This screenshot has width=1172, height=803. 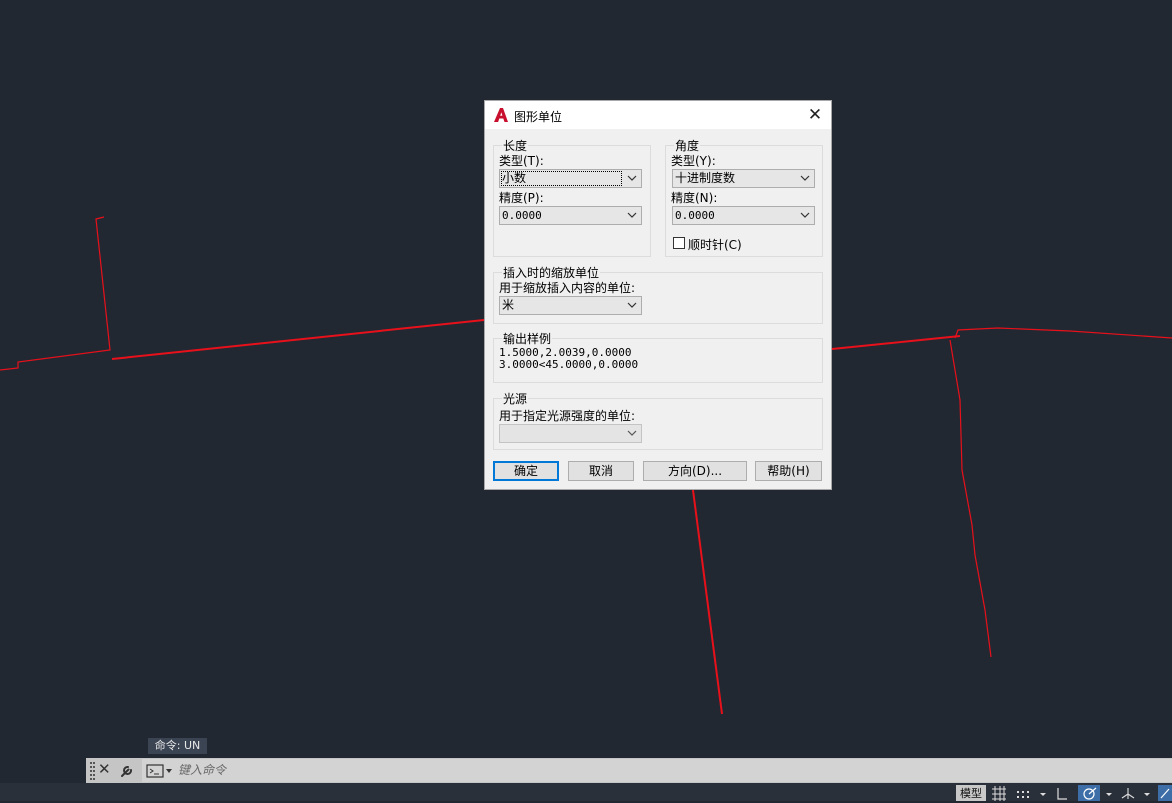 What do you see at coordinates (567, 416) in the screenshot?
I see `lighting-units-label: 用于指定光源强度的单位:` at bounding box center [567, 416].